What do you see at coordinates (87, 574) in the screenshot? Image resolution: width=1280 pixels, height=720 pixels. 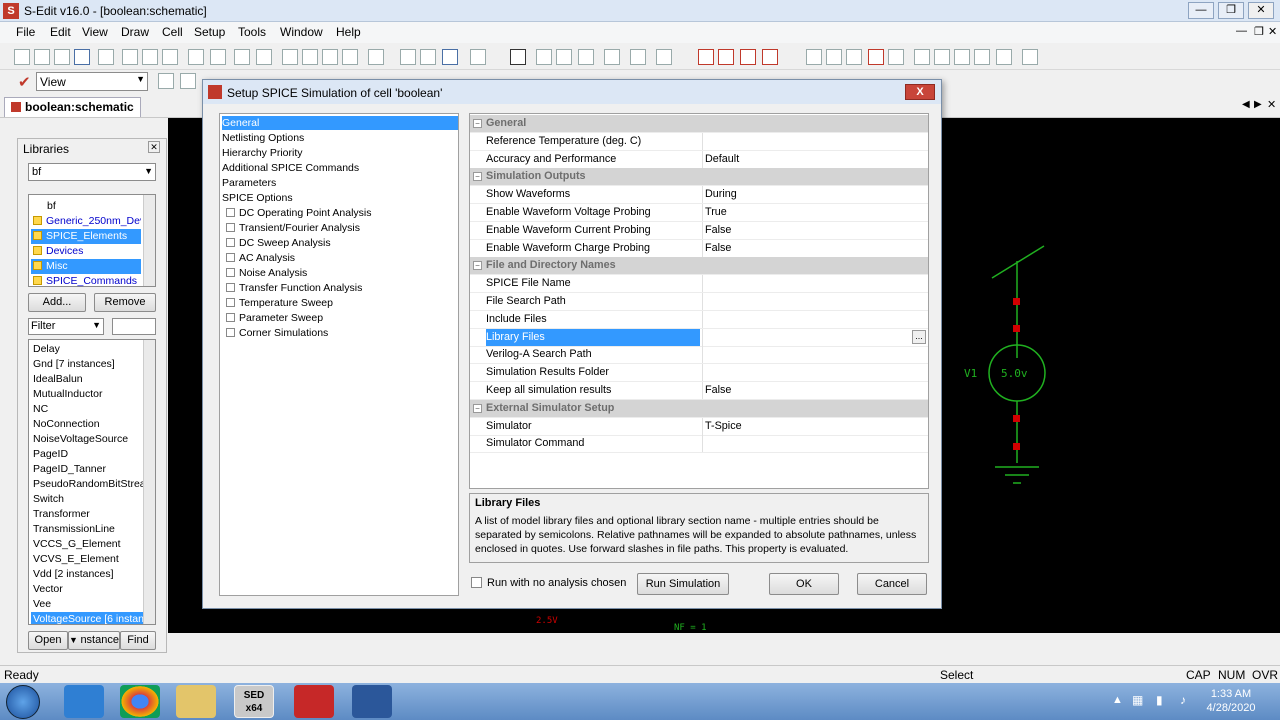 I see `cell-list-item: Vdd [2 instances]` at bounding box center [87, 574].